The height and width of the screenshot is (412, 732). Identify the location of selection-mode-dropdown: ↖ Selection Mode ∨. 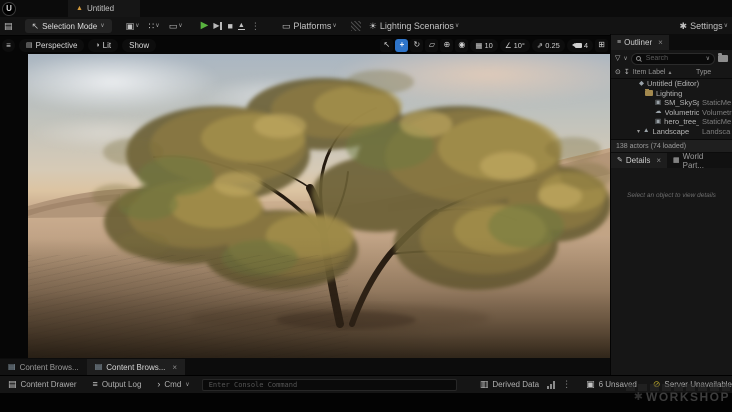
(68, 26).